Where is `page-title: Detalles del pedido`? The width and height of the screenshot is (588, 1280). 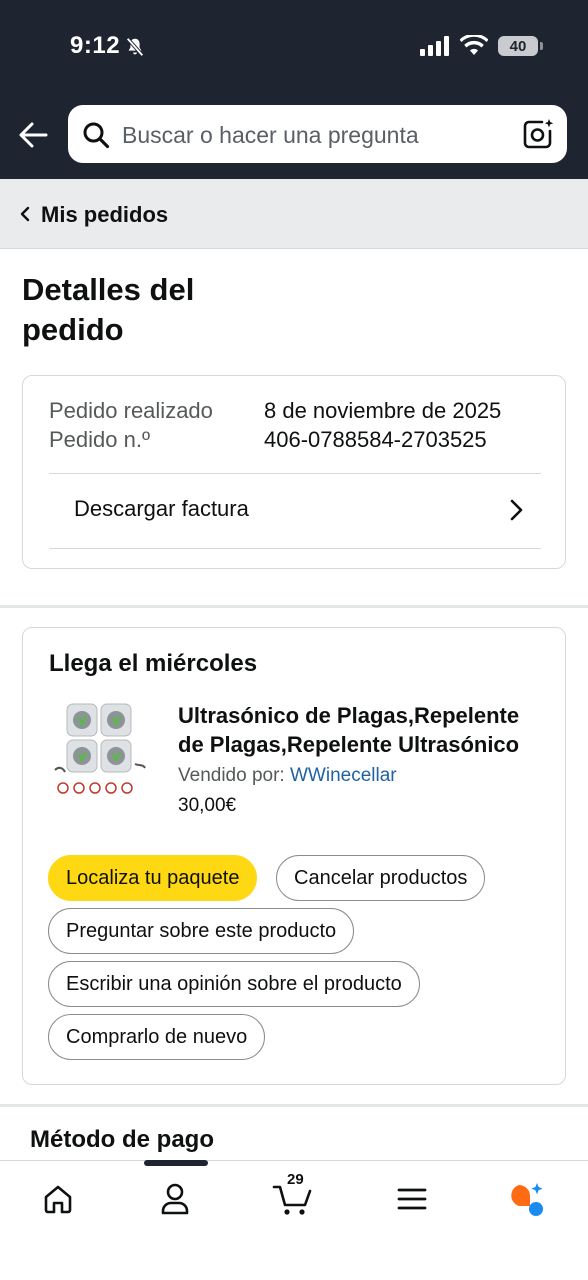
page-title: Detalles del pedido is located at coordinates (108, 309).